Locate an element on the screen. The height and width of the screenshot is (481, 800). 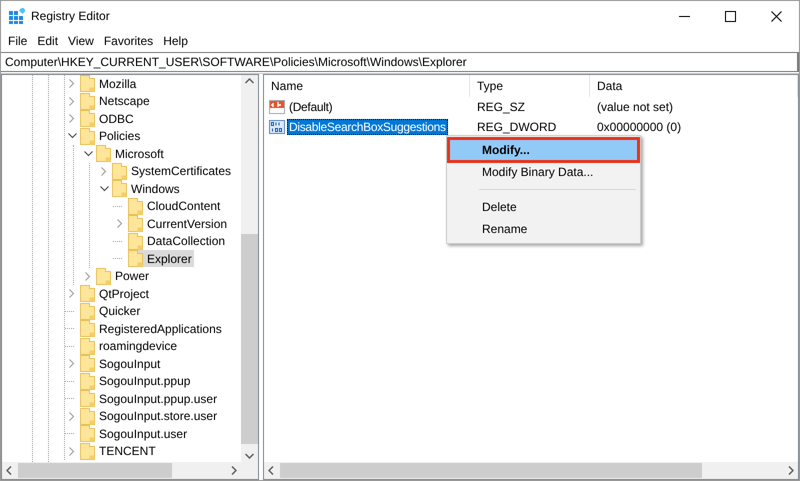
binary-value-icon is located at coordinates (277, 127).